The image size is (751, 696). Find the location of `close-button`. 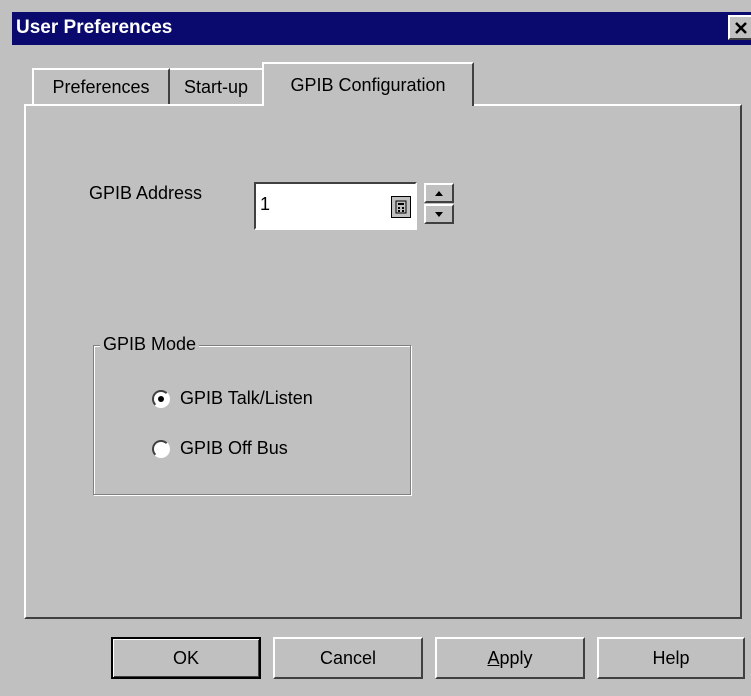

close-button is located at coordinates (739, 27).